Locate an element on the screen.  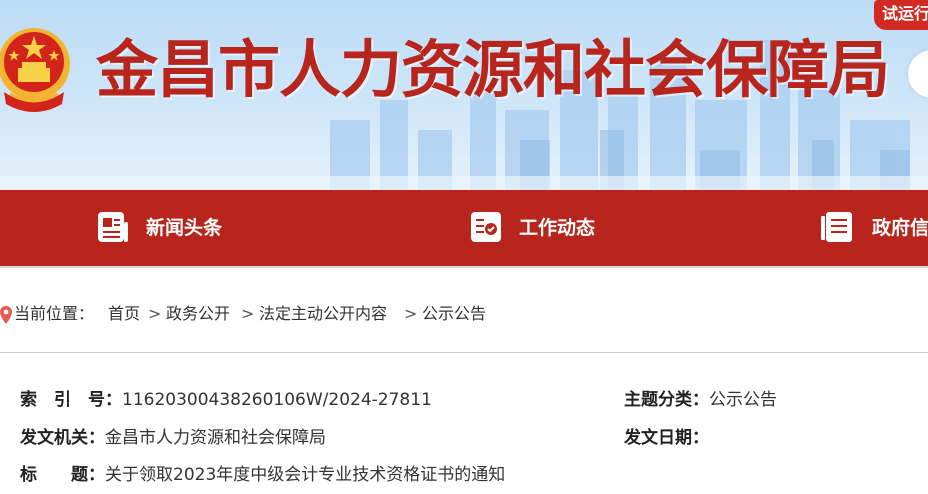
trial-run-badge: 试运行 is located at coordinates (901, 15).